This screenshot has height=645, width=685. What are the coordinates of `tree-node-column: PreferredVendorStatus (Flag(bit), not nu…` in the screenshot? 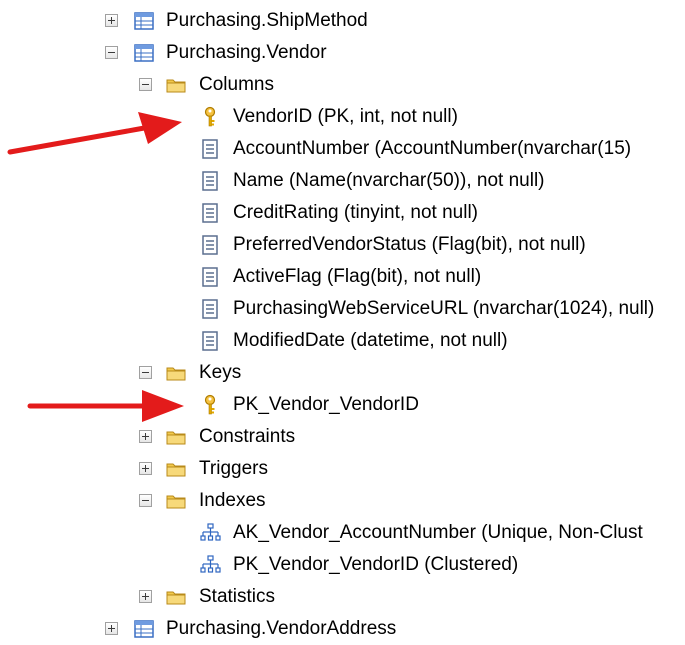 It's located at (342, 245).